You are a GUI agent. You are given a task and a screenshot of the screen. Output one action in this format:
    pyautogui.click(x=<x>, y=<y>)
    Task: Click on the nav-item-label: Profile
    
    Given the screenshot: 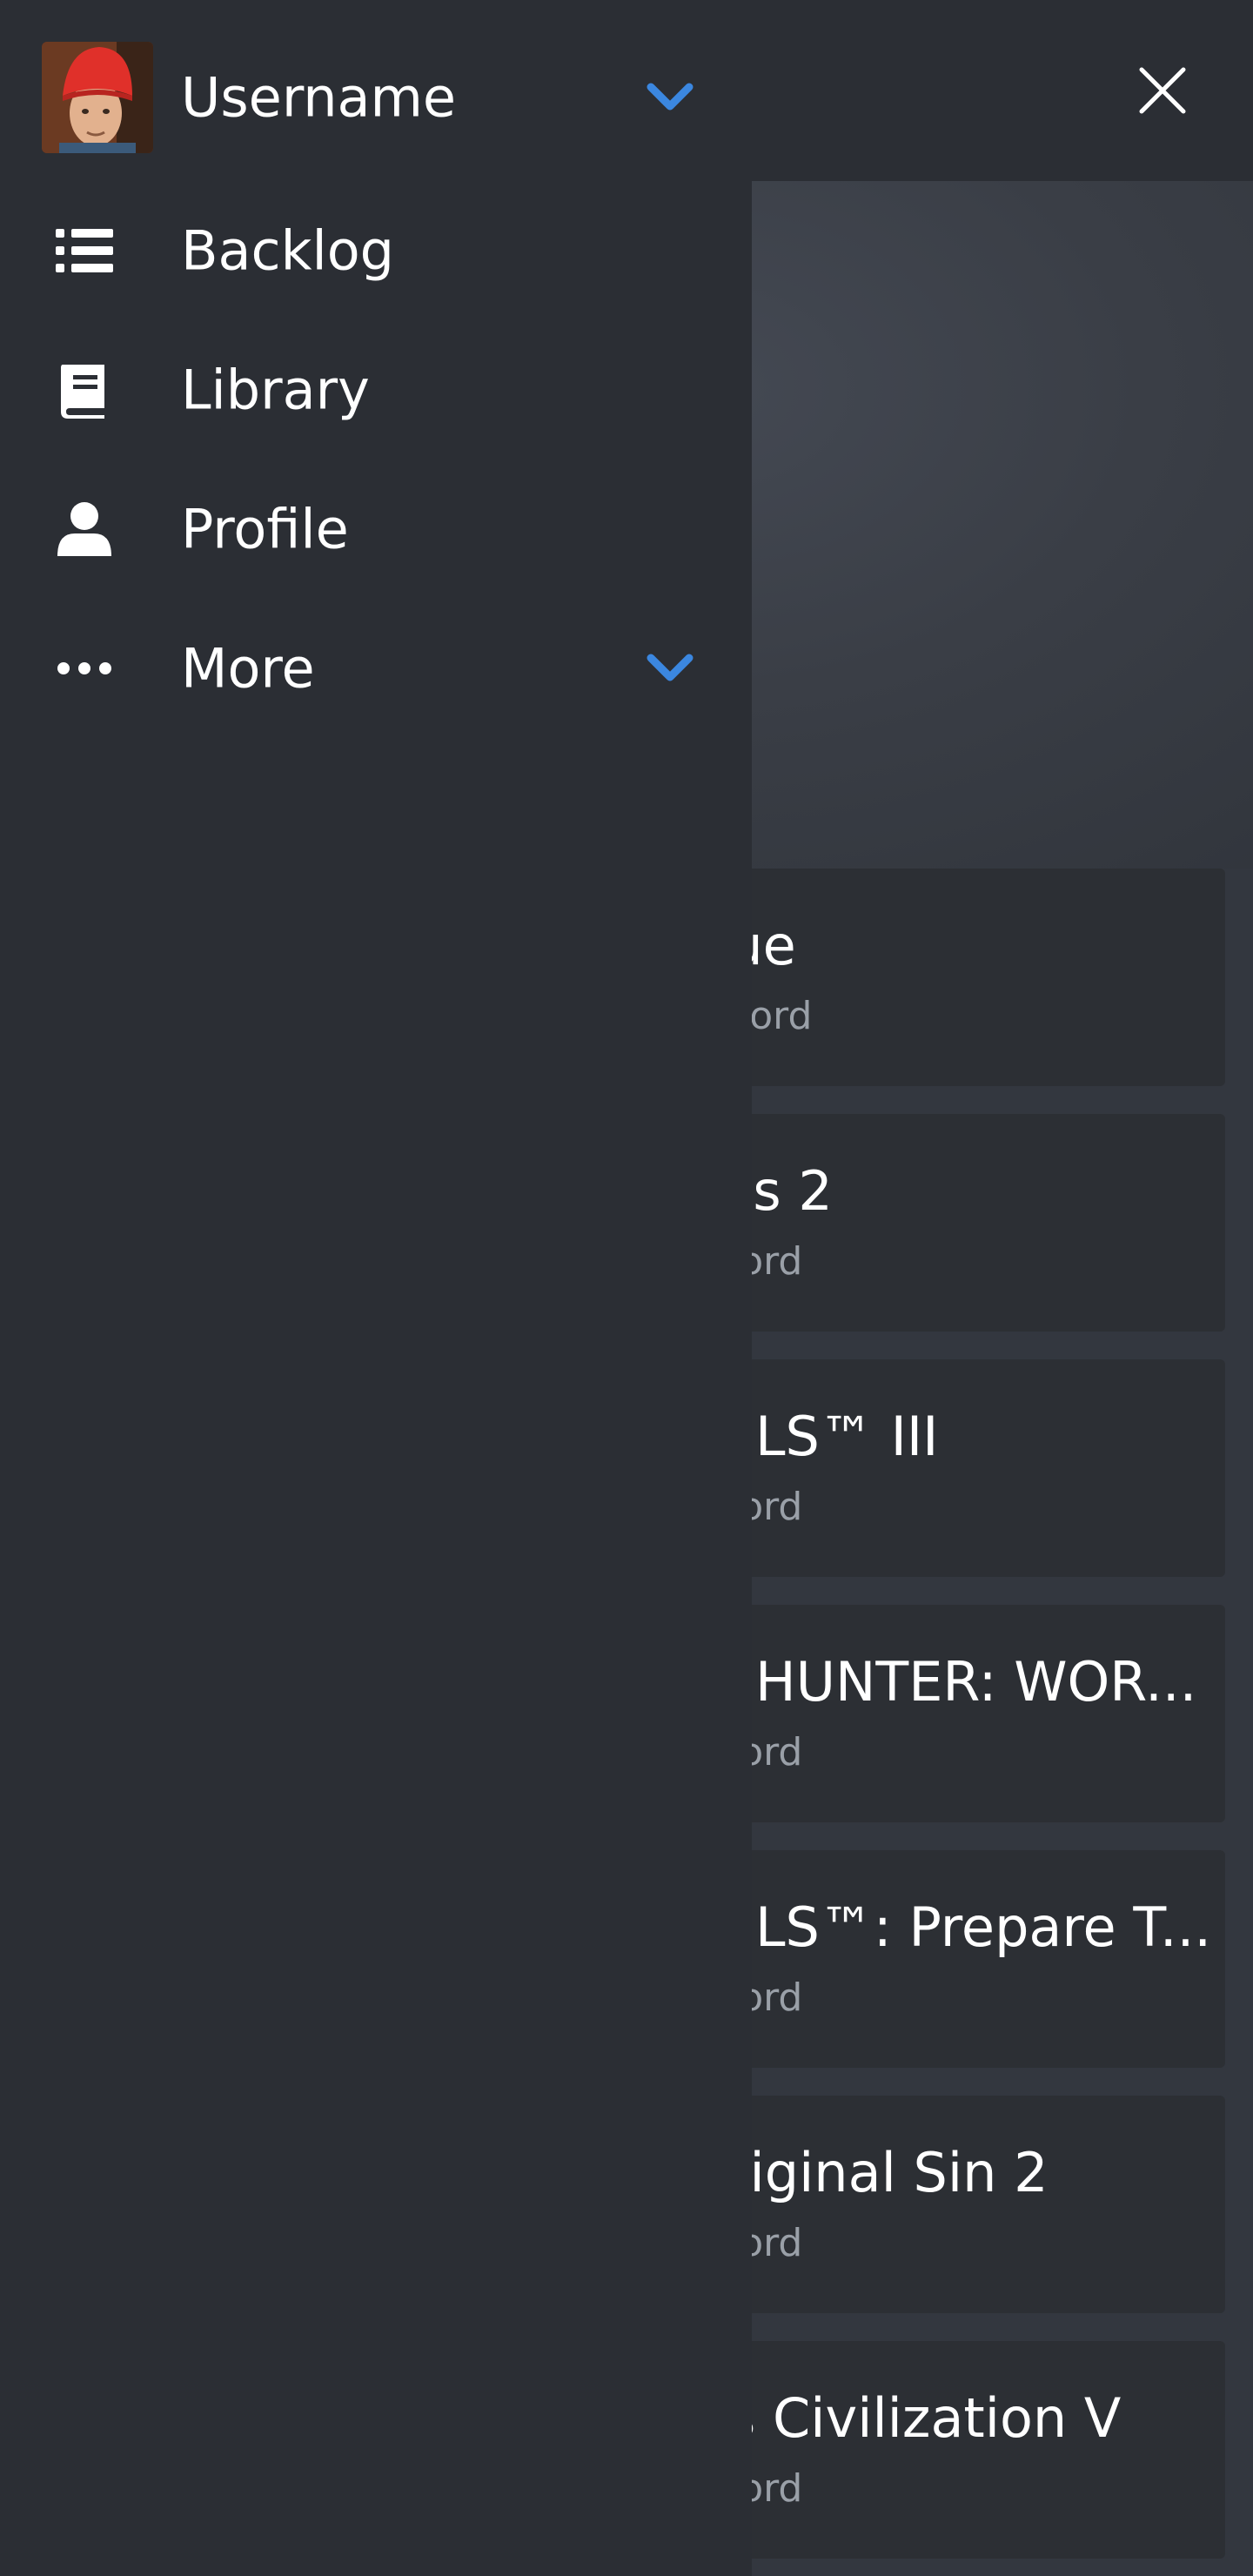 What is the action you would take?
    pyautogui.click(x=265, y=529)
    